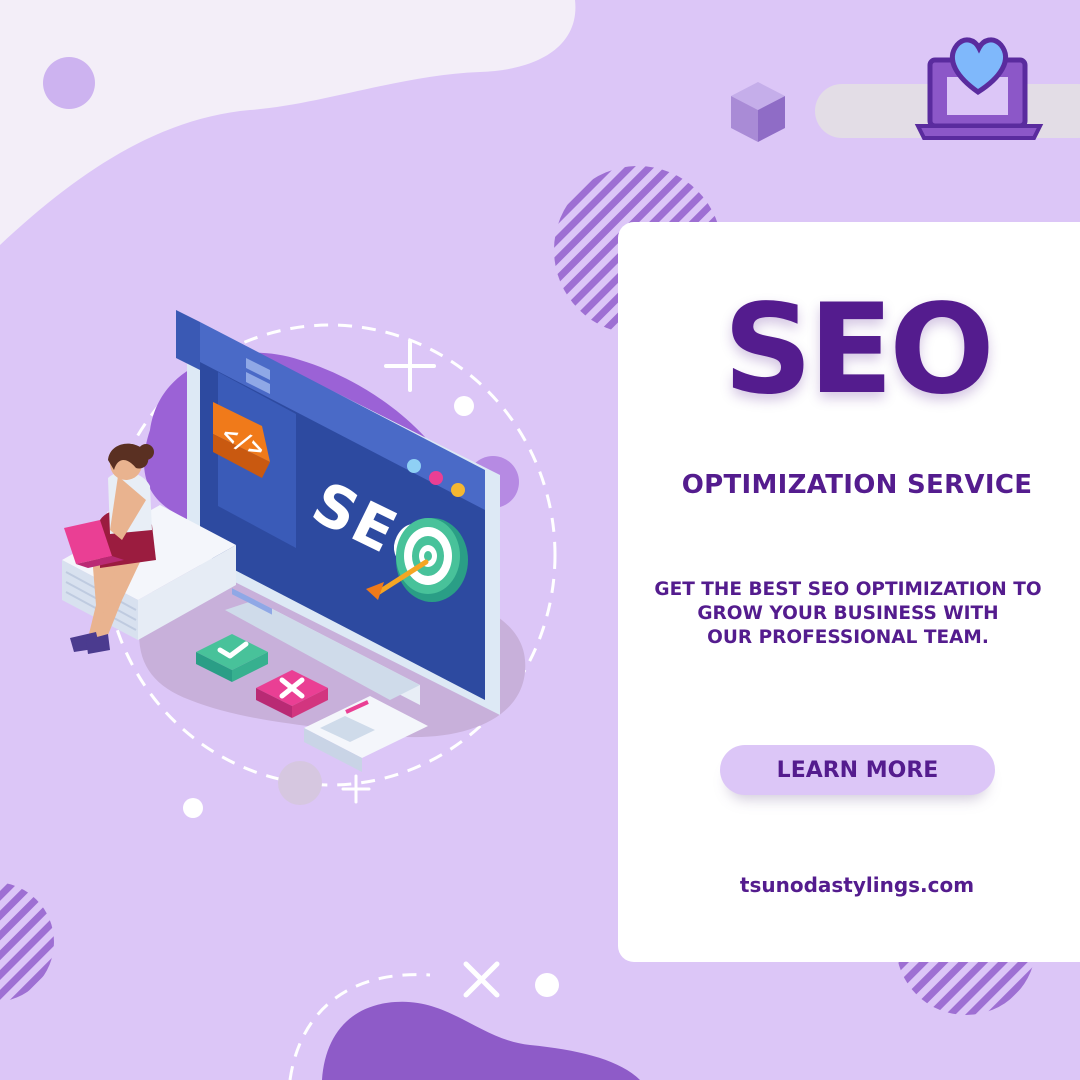  I want to click on target-icon, so click(432, 560).